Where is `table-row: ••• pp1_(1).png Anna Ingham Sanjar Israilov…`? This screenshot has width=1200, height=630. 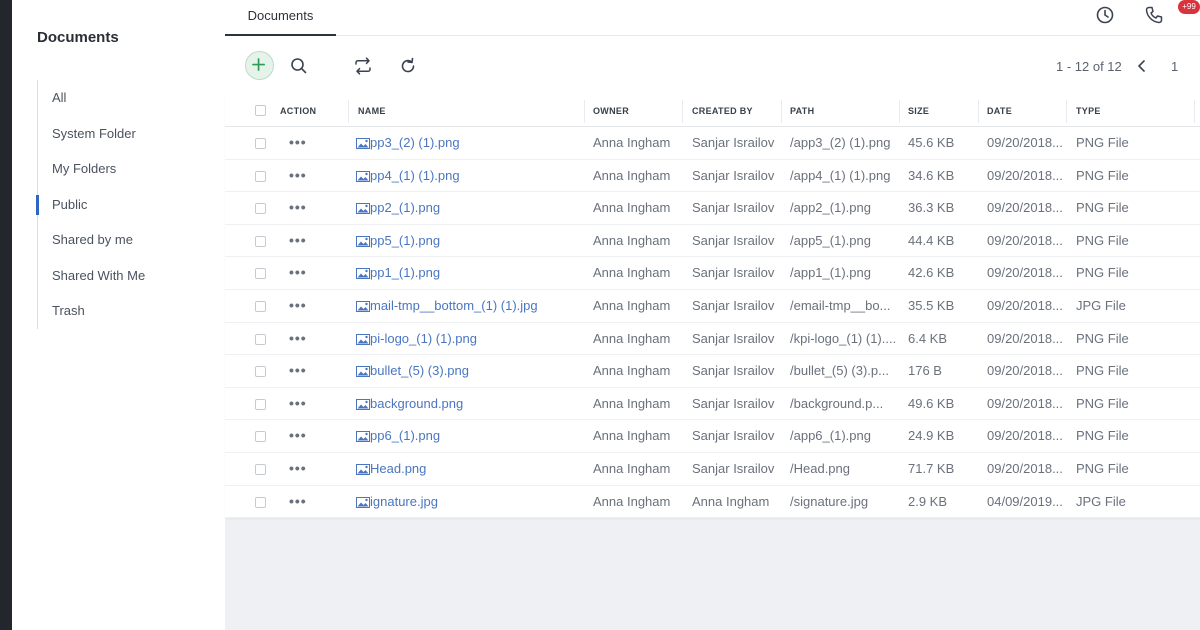 table-row: ••• pp1_(1).png Anna Ingham Sanjar Israilov… is located at coordinates (712, 273).